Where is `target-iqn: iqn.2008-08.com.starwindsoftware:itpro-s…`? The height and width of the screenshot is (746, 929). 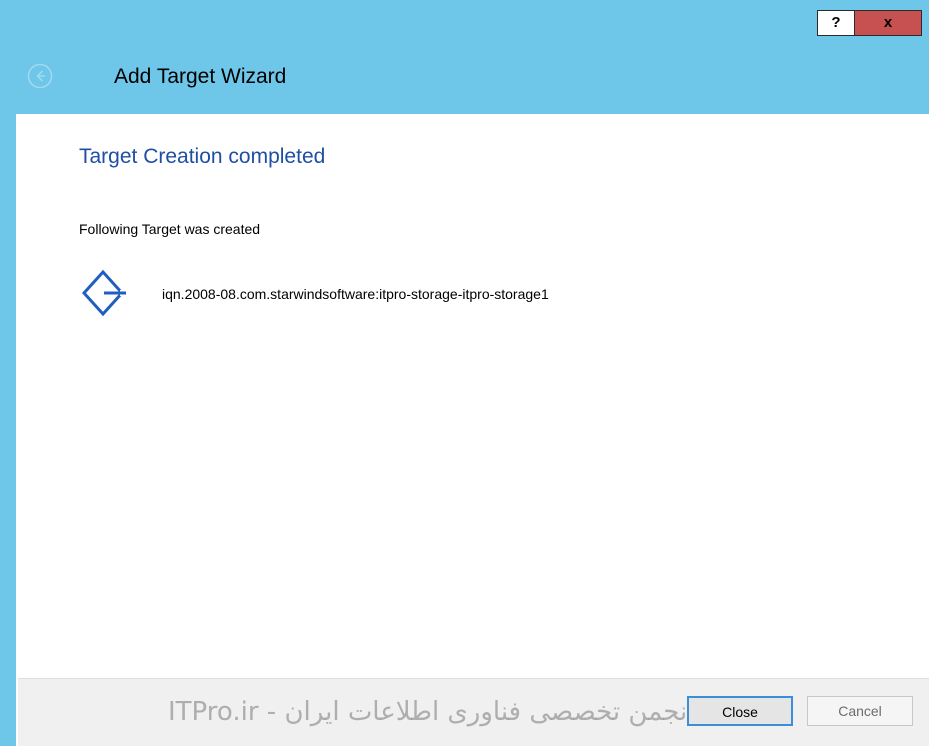 target-iqn: iqn.2008-08.com.starwindsoftware:itpro-s… is located at coordinates (355, 294).